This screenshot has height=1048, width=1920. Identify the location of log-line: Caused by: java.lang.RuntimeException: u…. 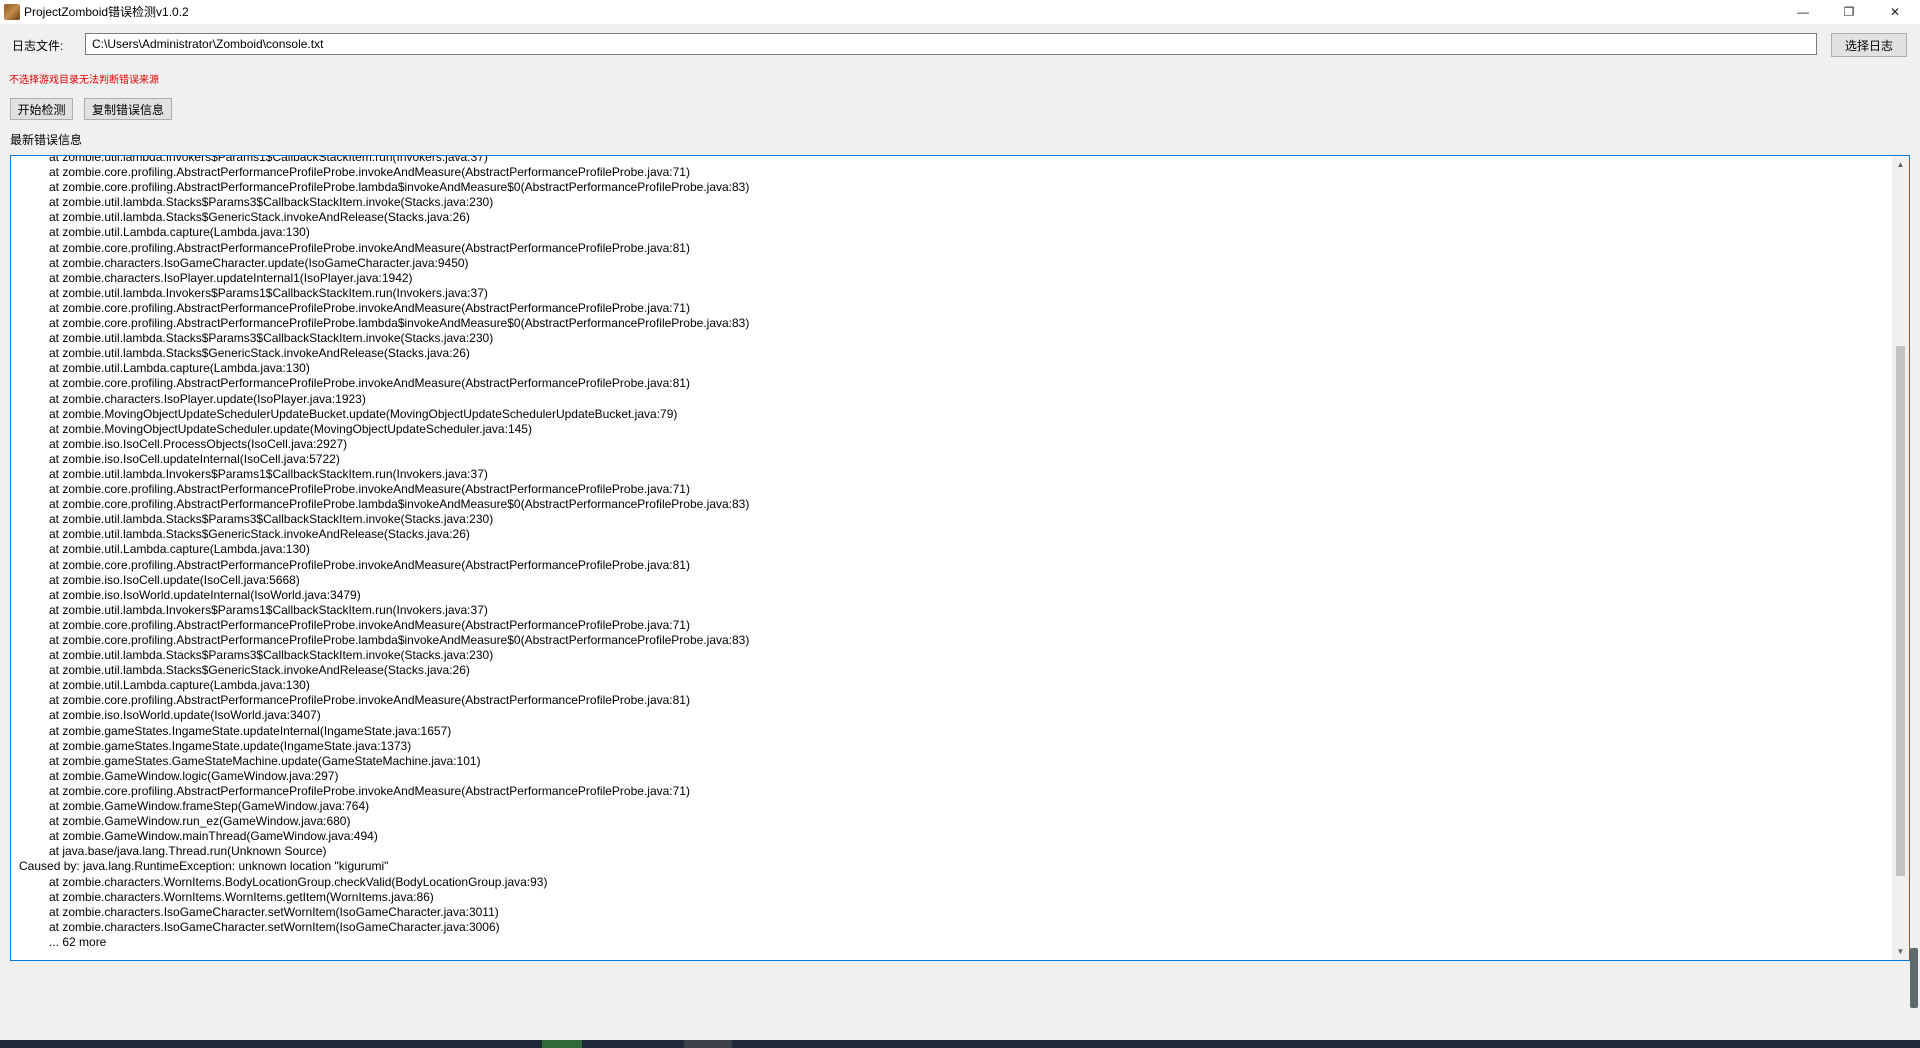
(204, 866).